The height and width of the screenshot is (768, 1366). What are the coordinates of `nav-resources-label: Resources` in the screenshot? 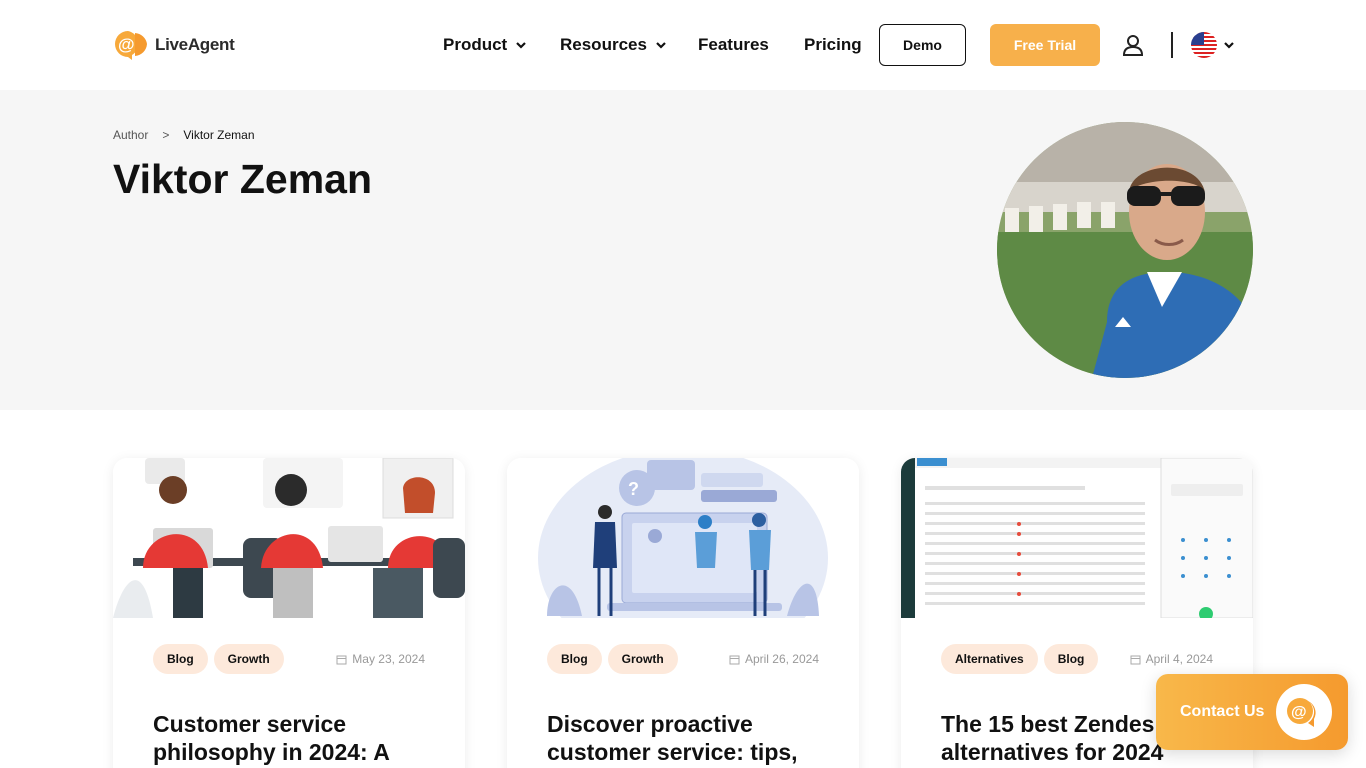 It's located at (603, 44).